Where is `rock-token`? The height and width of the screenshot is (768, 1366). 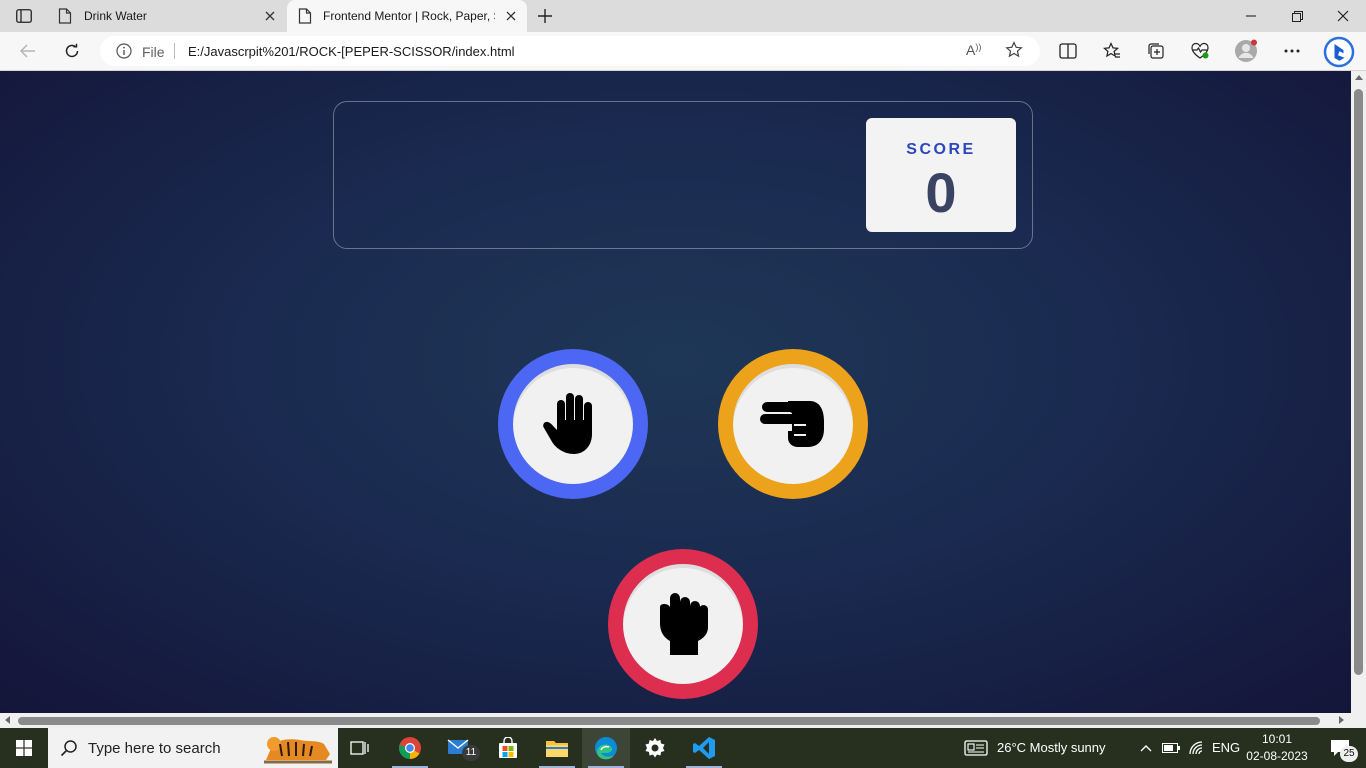 rock-token is located at coordinates (683, 624).